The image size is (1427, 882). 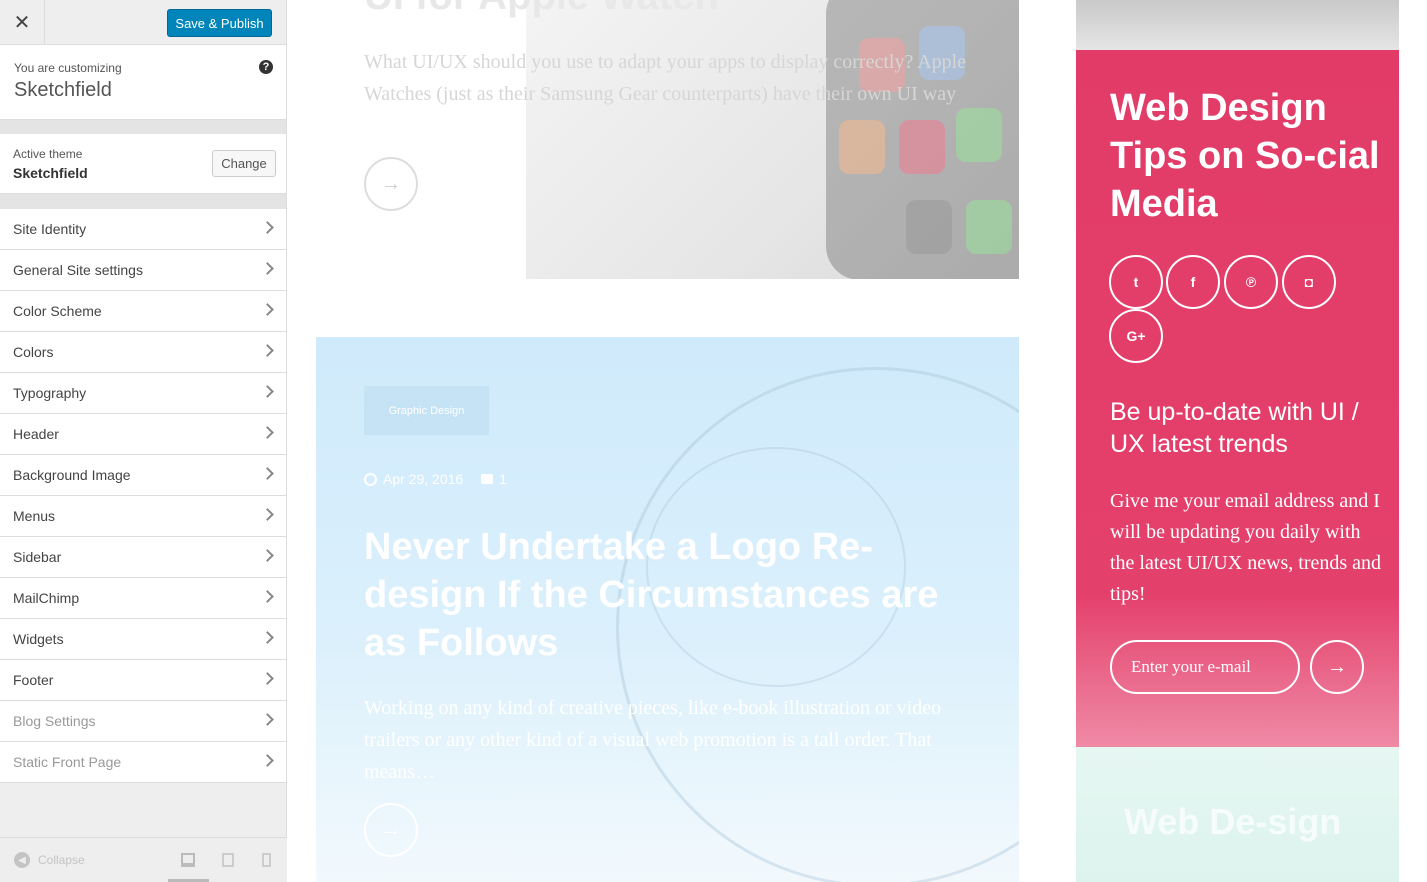 I want to click on facebook-icon: f, so click(x=1193, y=282).